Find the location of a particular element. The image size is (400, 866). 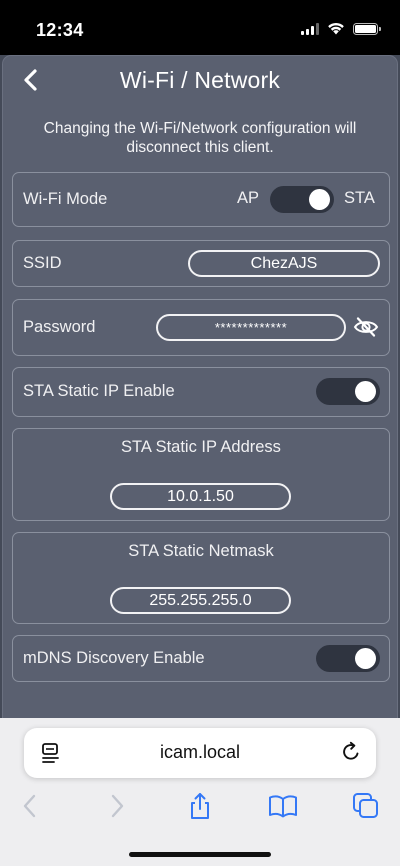

sta-static-ip-enable-row: STA Static IP Enable is located at coordinates (201, 392).